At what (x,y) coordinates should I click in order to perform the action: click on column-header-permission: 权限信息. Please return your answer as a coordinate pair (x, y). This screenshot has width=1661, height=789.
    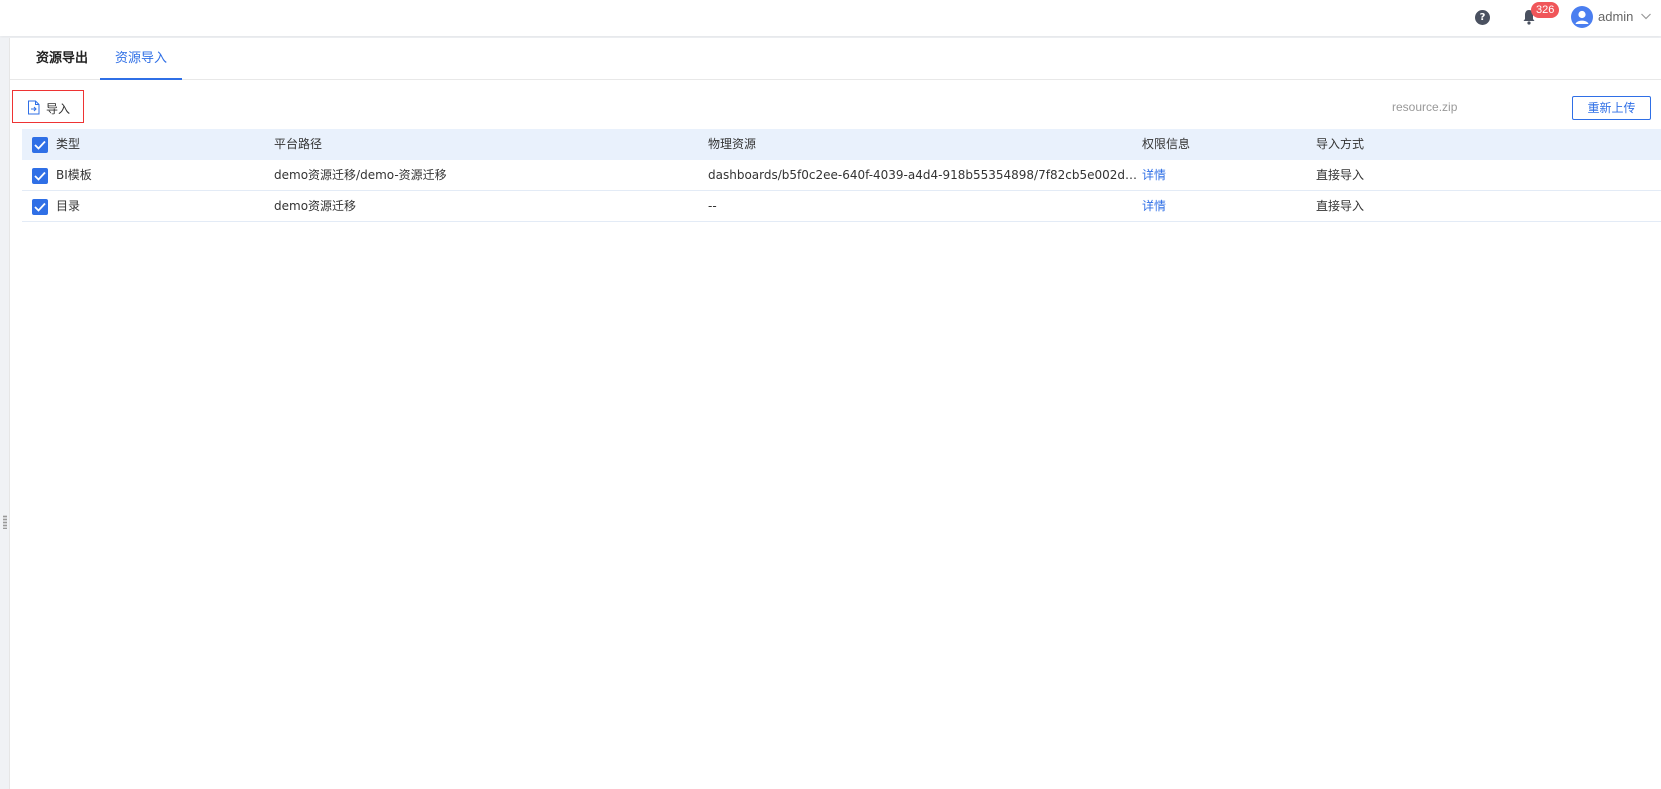
    Looking at the image, I should click on (1166, 144).